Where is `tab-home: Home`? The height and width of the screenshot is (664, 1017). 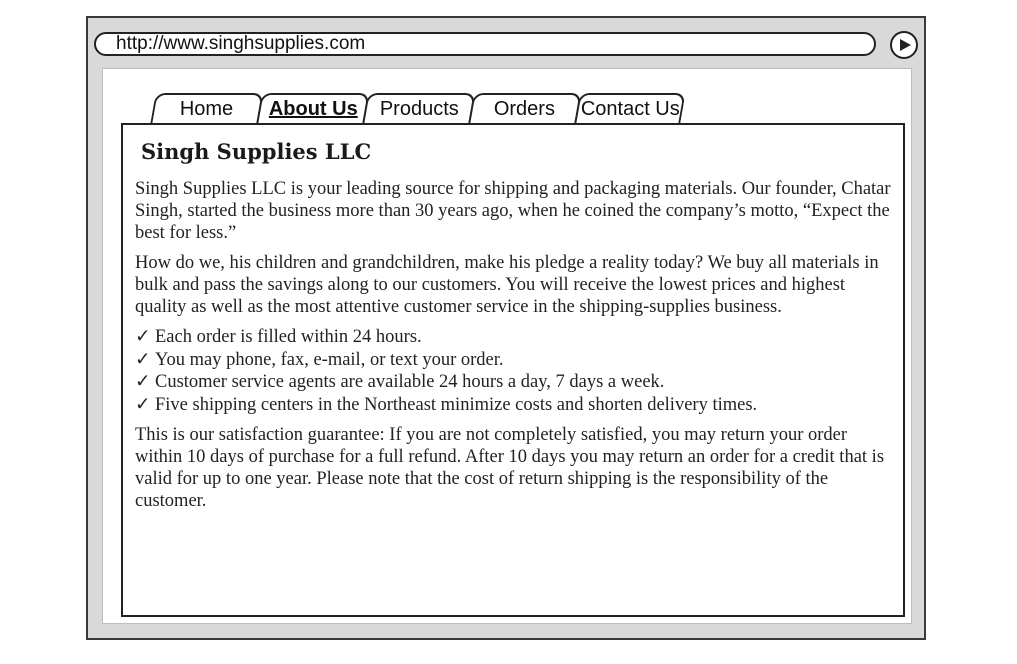
tab-home: Home is located at coordinates (207, 108).